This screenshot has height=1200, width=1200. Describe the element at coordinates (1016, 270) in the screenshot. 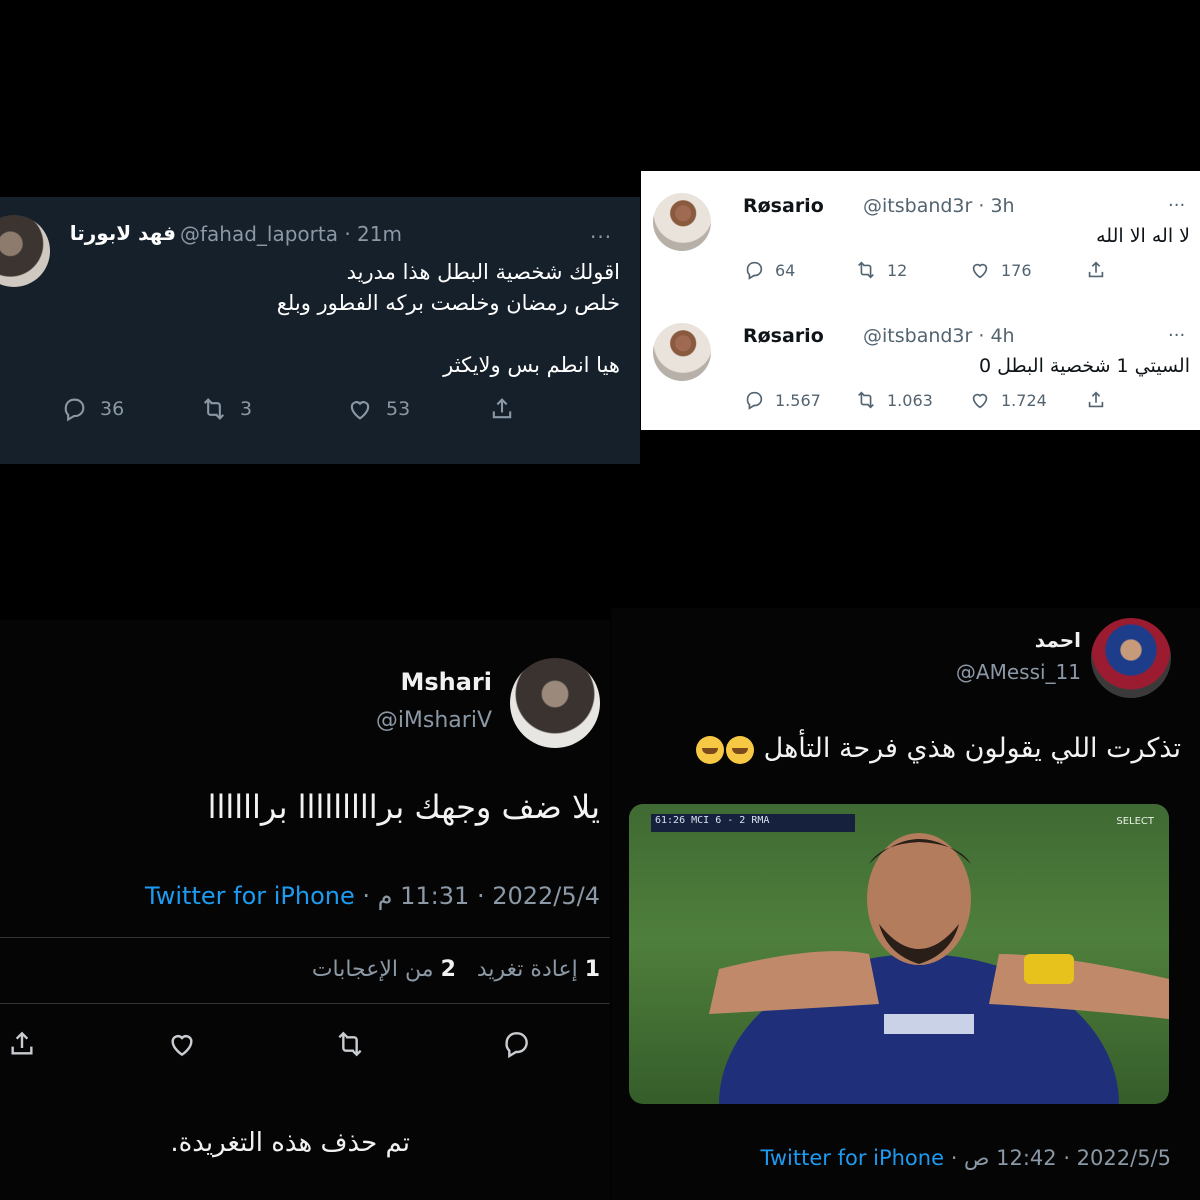

I see `like-count: 176` at that location.